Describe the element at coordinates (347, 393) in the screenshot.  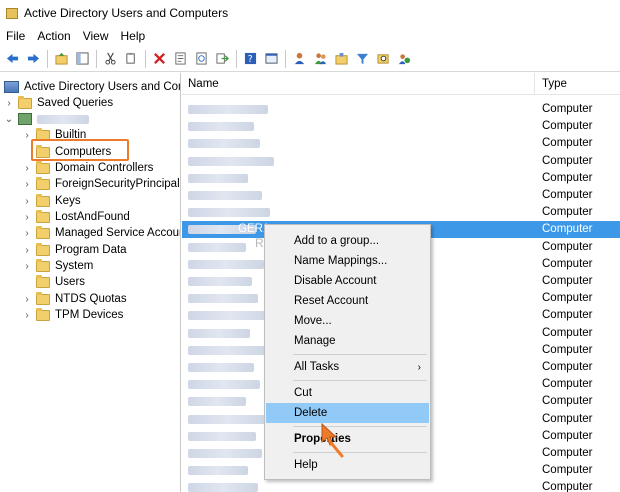
I see `ctx-cut: Cut` at that location.